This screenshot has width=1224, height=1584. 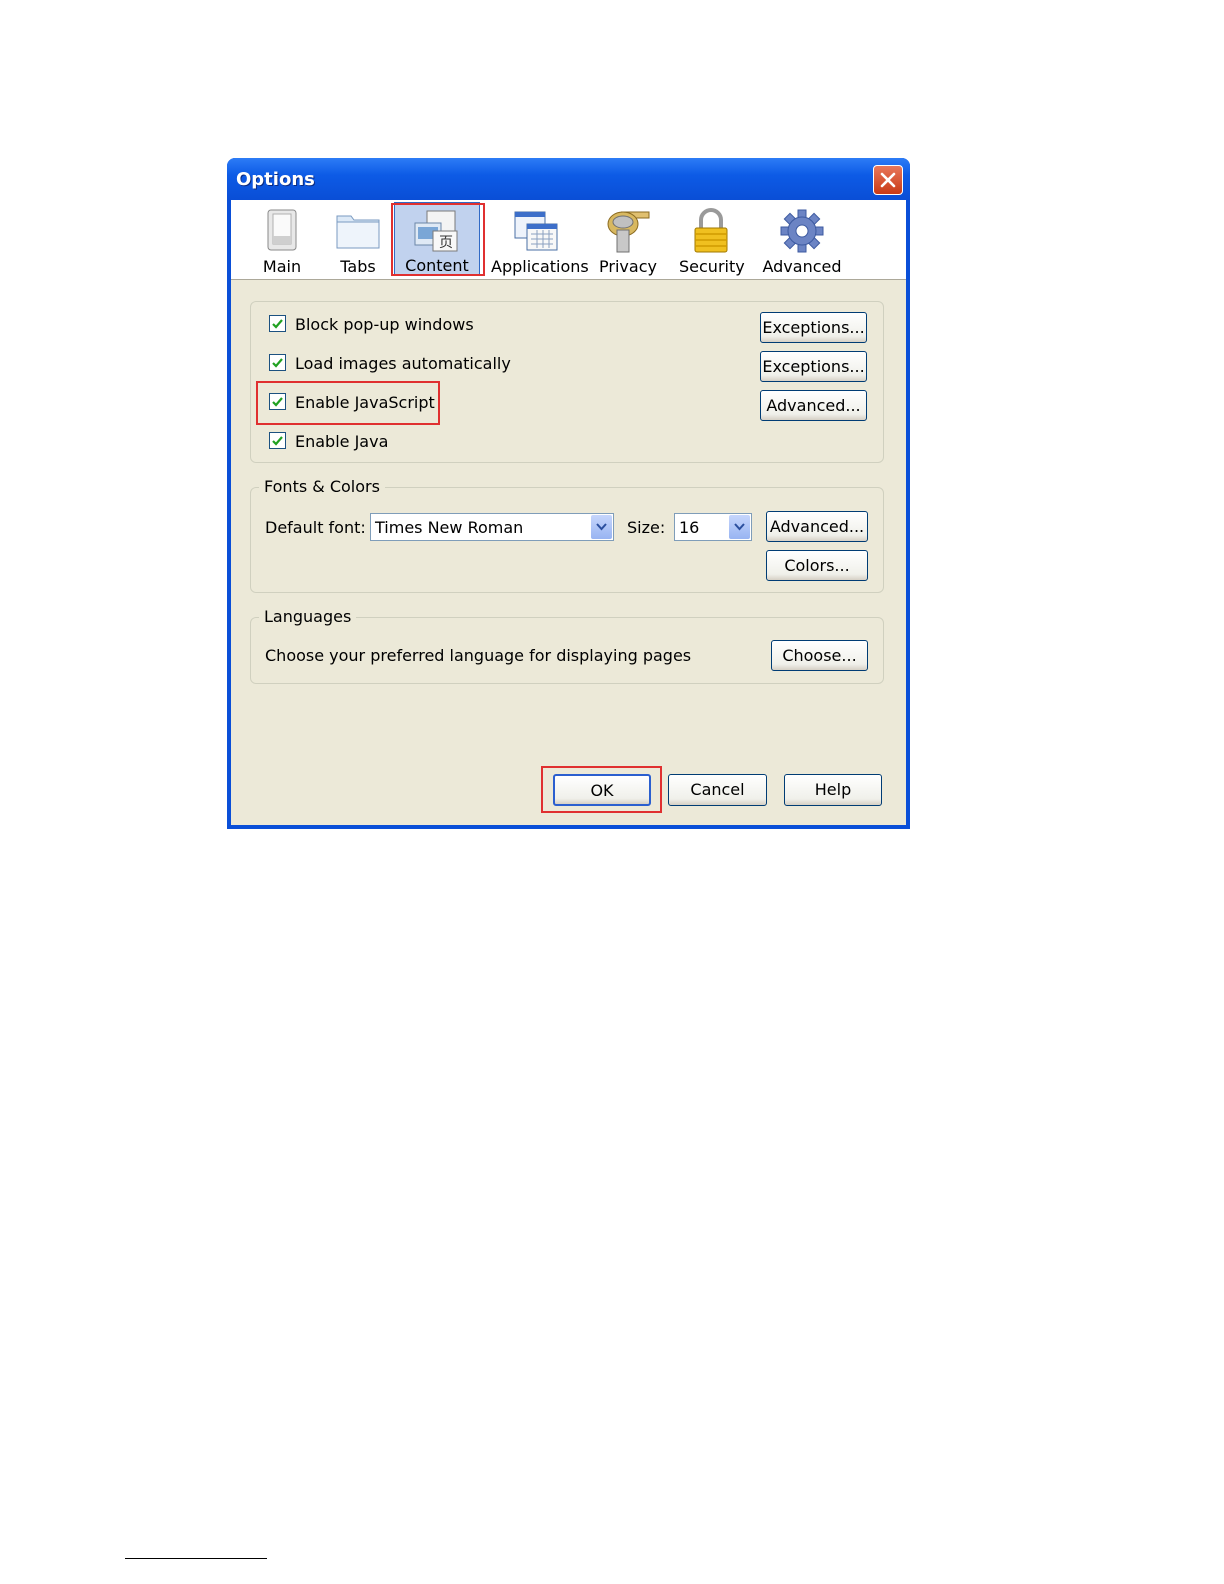 I want to click on tab-main: Main, so click(x=282, y=239).